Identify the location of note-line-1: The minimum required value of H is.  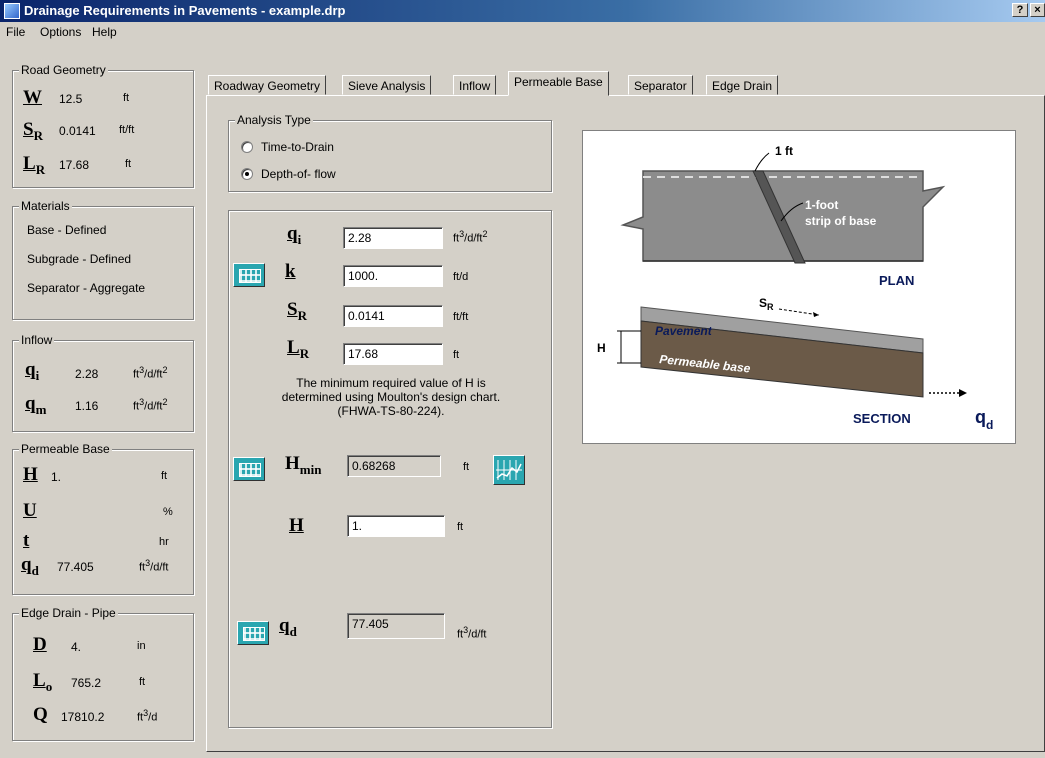
(391, 383).